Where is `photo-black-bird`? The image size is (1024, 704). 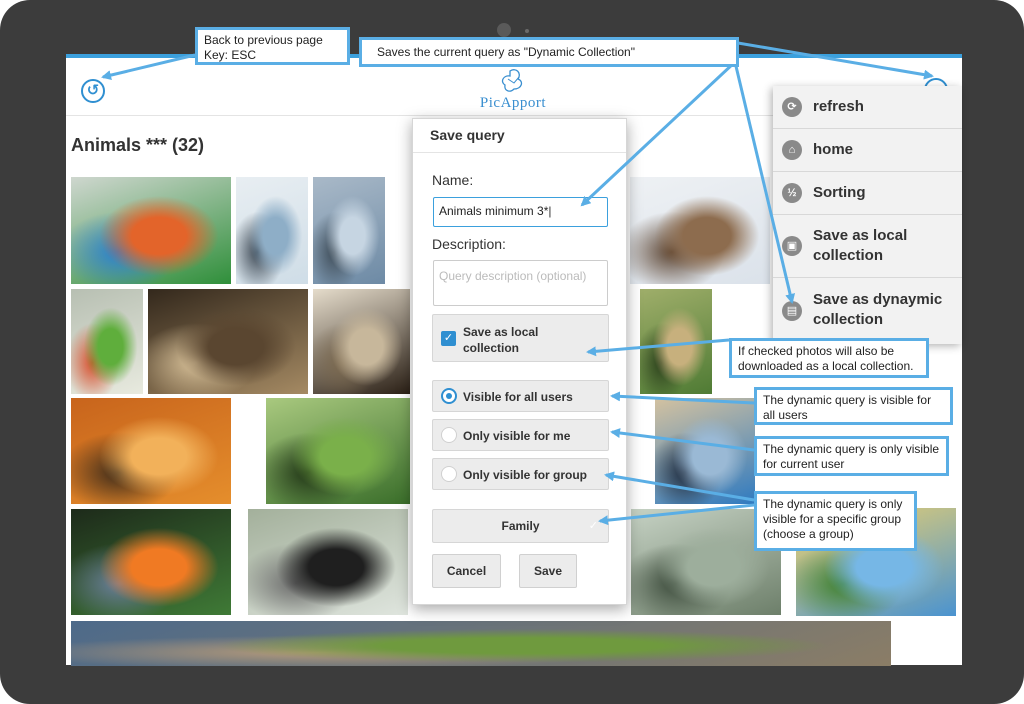 photo-black-bird is located at coordinates (328, 562).